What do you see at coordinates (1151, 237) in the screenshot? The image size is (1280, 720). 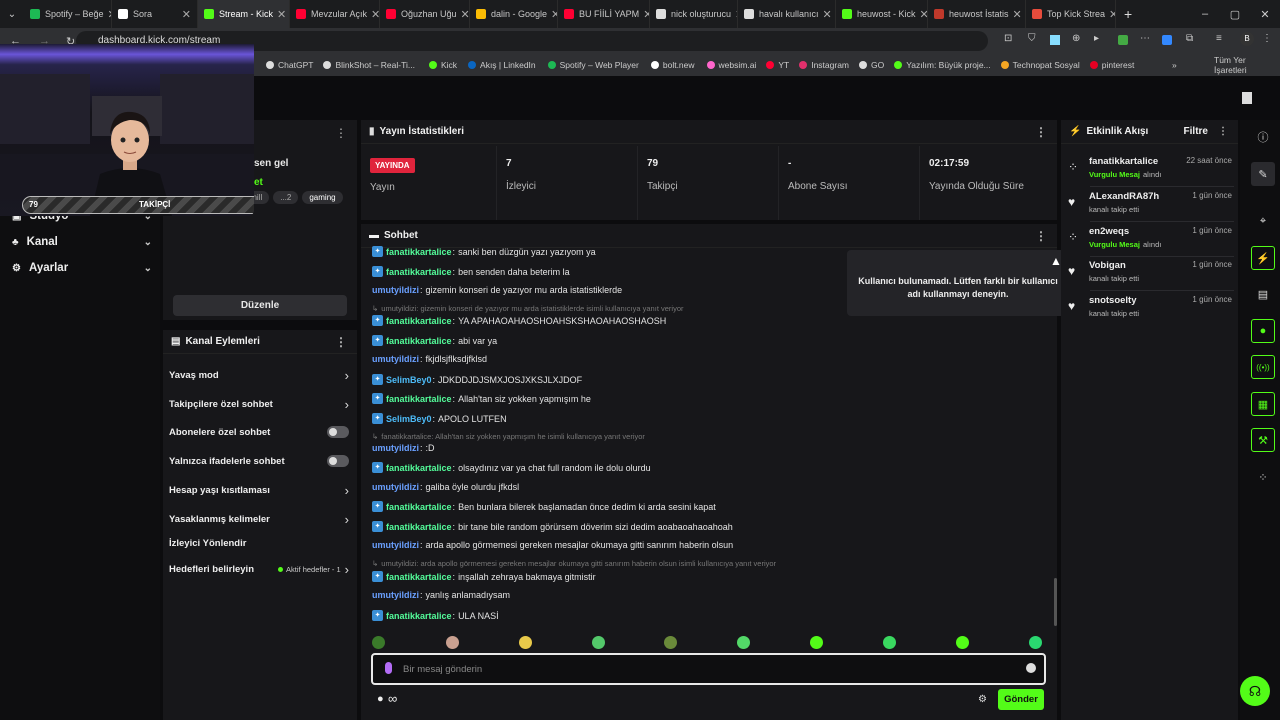 I see `activity-event: ⁘ en2weqs Vurgulu Mesaj alındı 1 gün önce` at bounding box center [1151, 237].